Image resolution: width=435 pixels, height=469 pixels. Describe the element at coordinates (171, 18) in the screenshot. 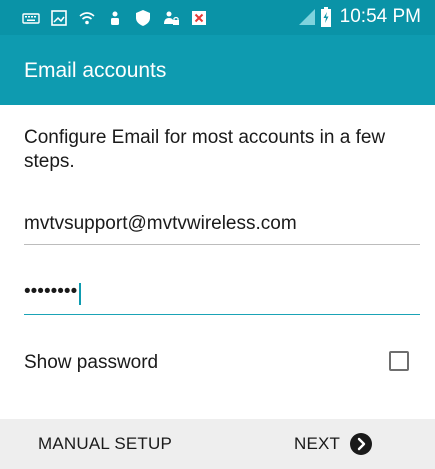

I see `lock-person-icon` at that location.